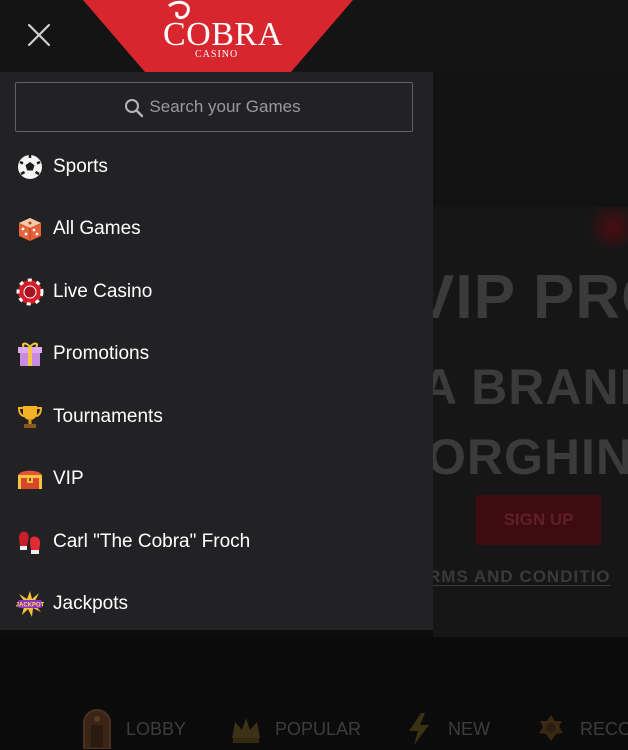 This screenshot has height=750, width=628. Describe the element at coordinates (30, 292) in the screenshot. I see `casino-chip-icon` at that location.